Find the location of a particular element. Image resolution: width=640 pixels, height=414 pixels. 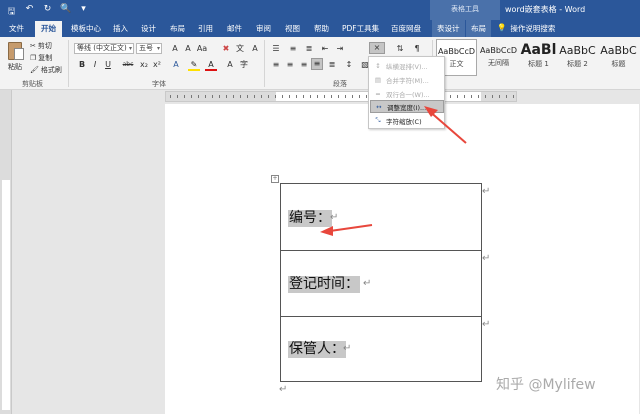

decrease-indent-icon: ⇤ is located at coordinates (325, 49).